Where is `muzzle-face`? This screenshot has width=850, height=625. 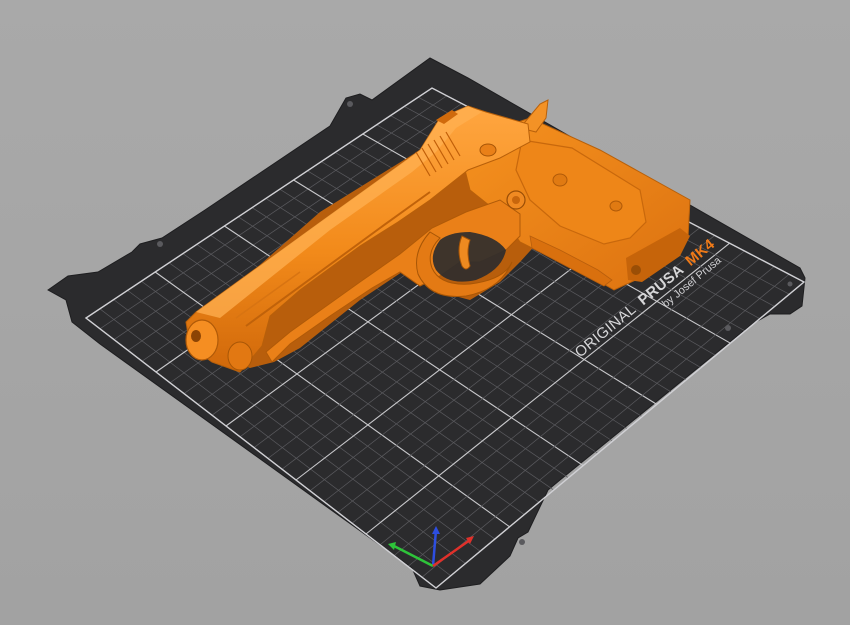
muzzle-face is located at coordinates (202, 340).